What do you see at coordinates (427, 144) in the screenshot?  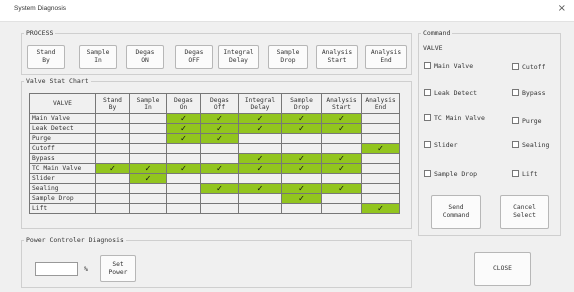 I see `slider-checkbox` at bounding box center [427, 144].